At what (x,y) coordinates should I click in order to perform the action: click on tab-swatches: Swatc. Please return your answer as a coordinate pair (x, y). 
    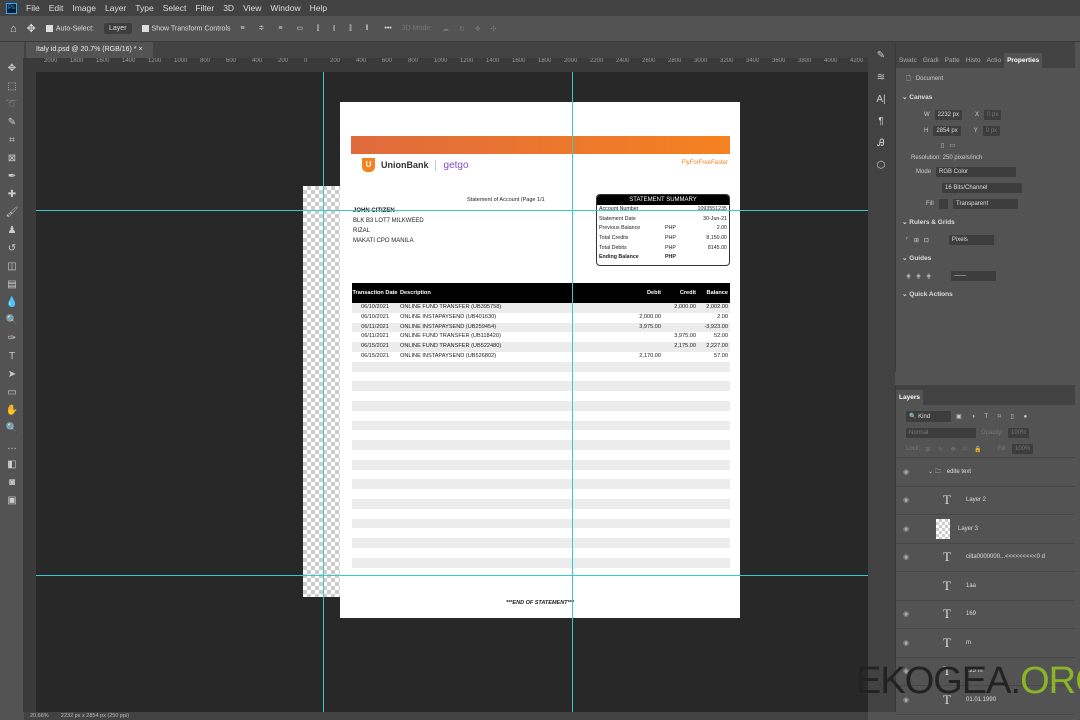
    Looking at the image, I should click on (908, 60).